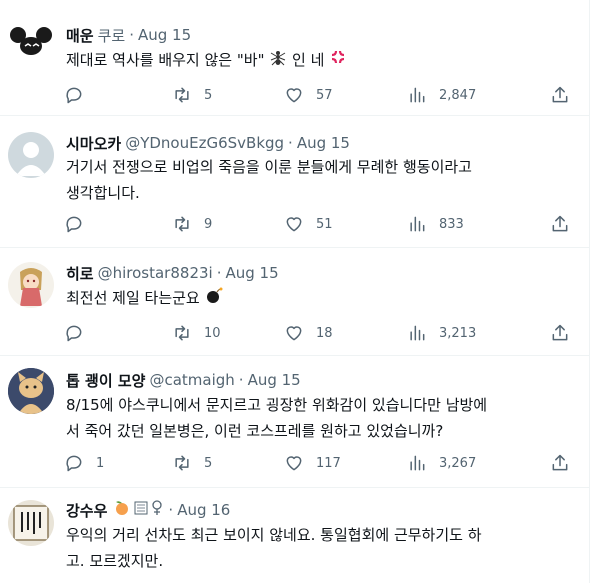 This screenshot has height=583, width=600. I want to click on like-count: 51, so click(324, 224).